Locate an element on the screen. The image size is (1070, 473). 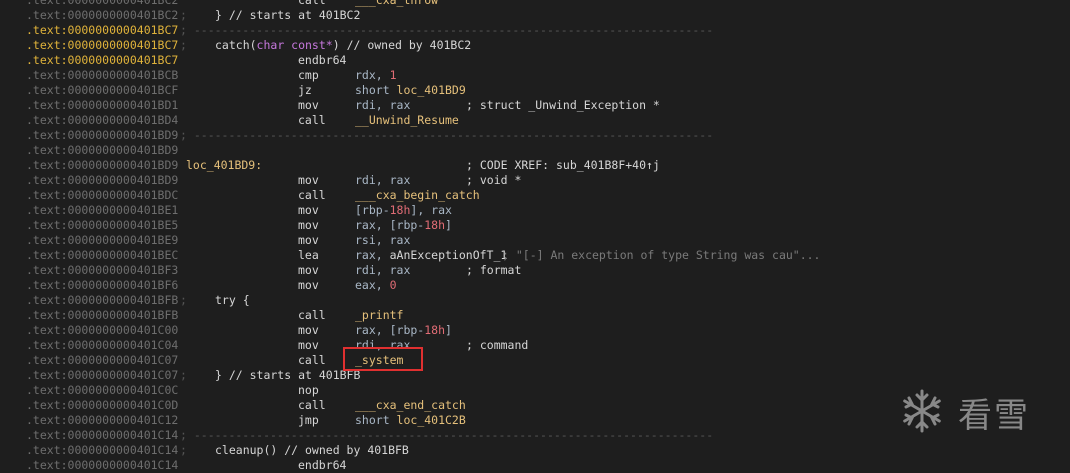
mnemonic: jz is located at coordinates (305, 90).